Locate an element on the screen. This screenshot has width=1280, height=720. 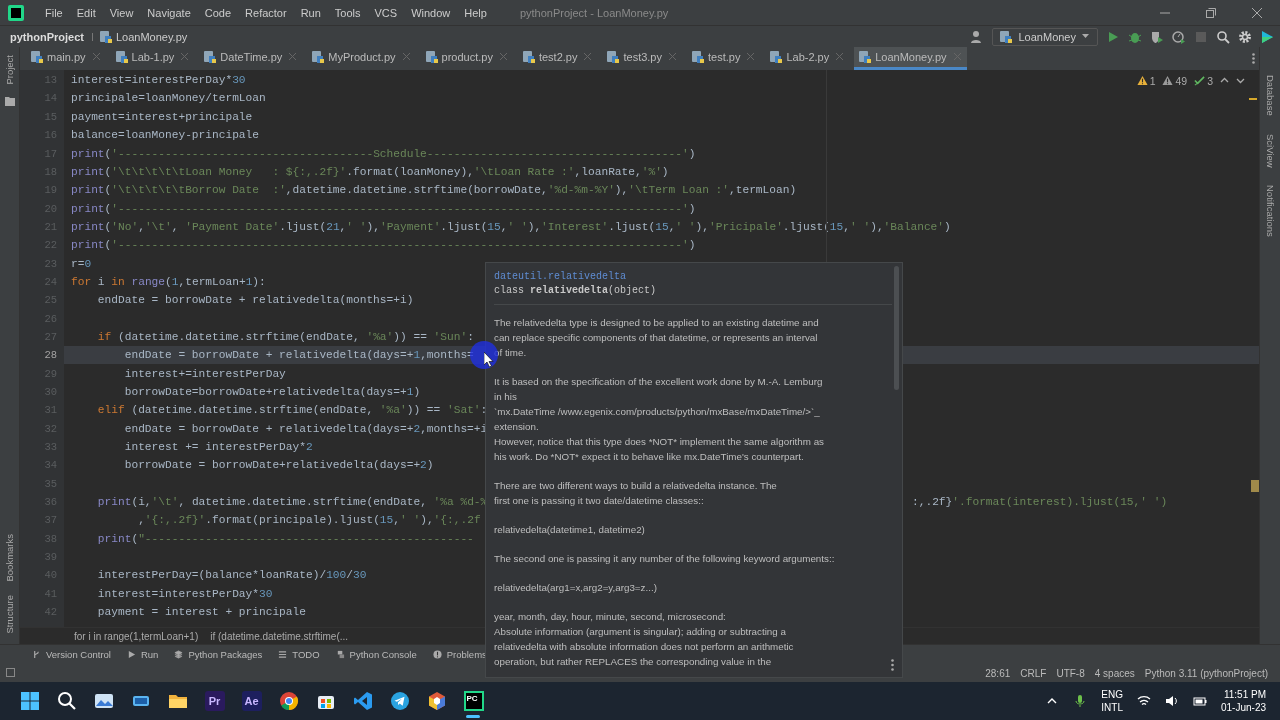
code-line: interest+=interestPerDay is located at coordinates (204, 373).